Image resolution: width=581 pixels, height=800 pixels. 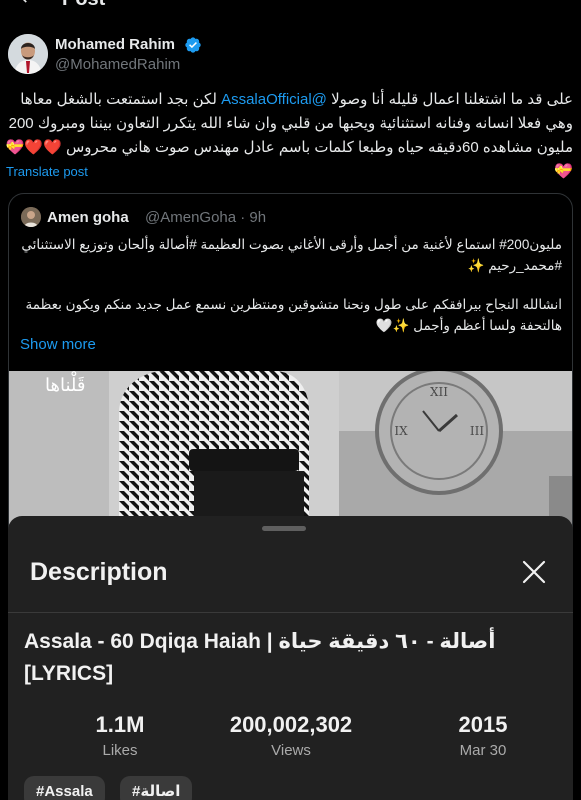 I want to click on translate-post-link: Translate post, so click(x=47, y=171).